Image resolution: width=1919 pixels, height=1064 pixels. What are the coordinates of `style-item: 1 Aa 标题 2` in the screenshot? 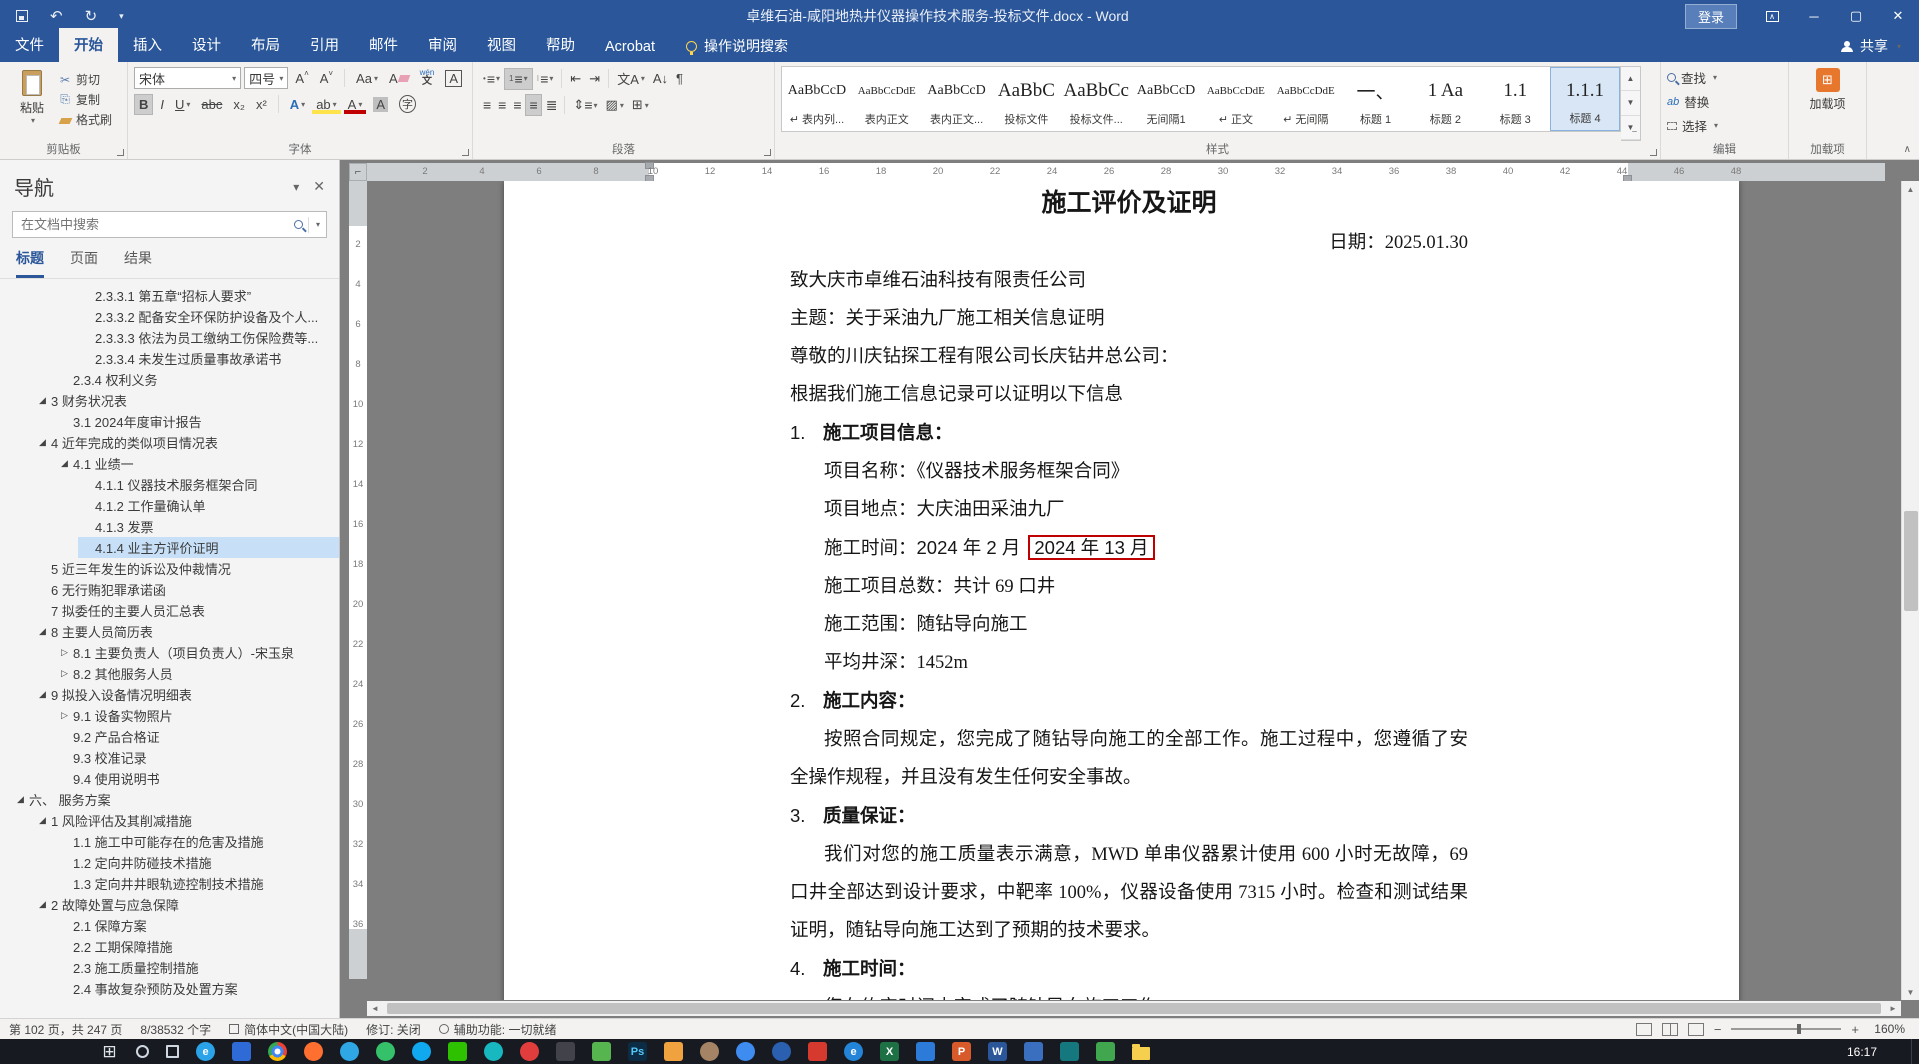 It's located at (1445, 99).